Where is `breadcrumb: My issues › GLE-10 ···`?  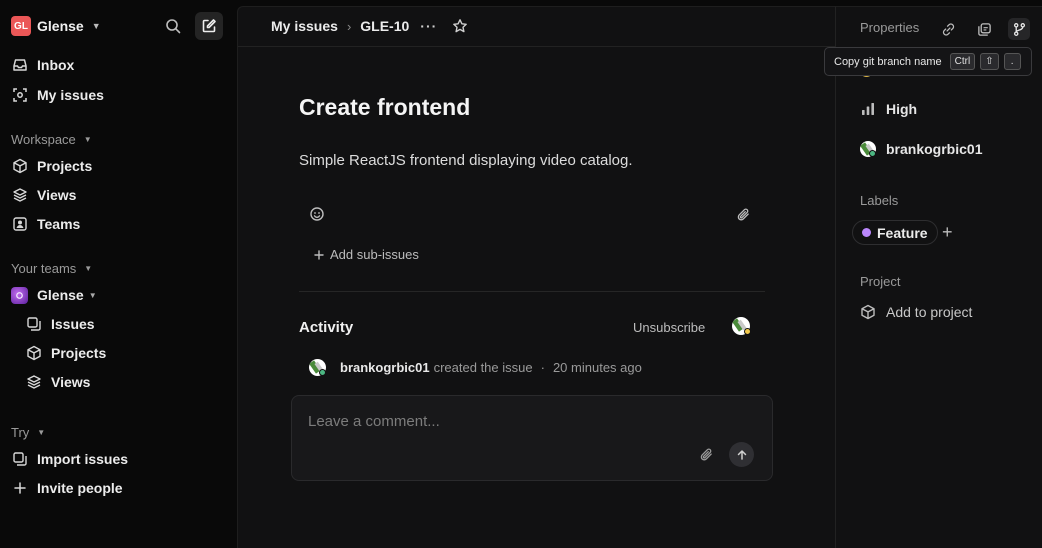
breadcrumb: My issues › GLE-10 ··· is located at coordinates (369, 26).